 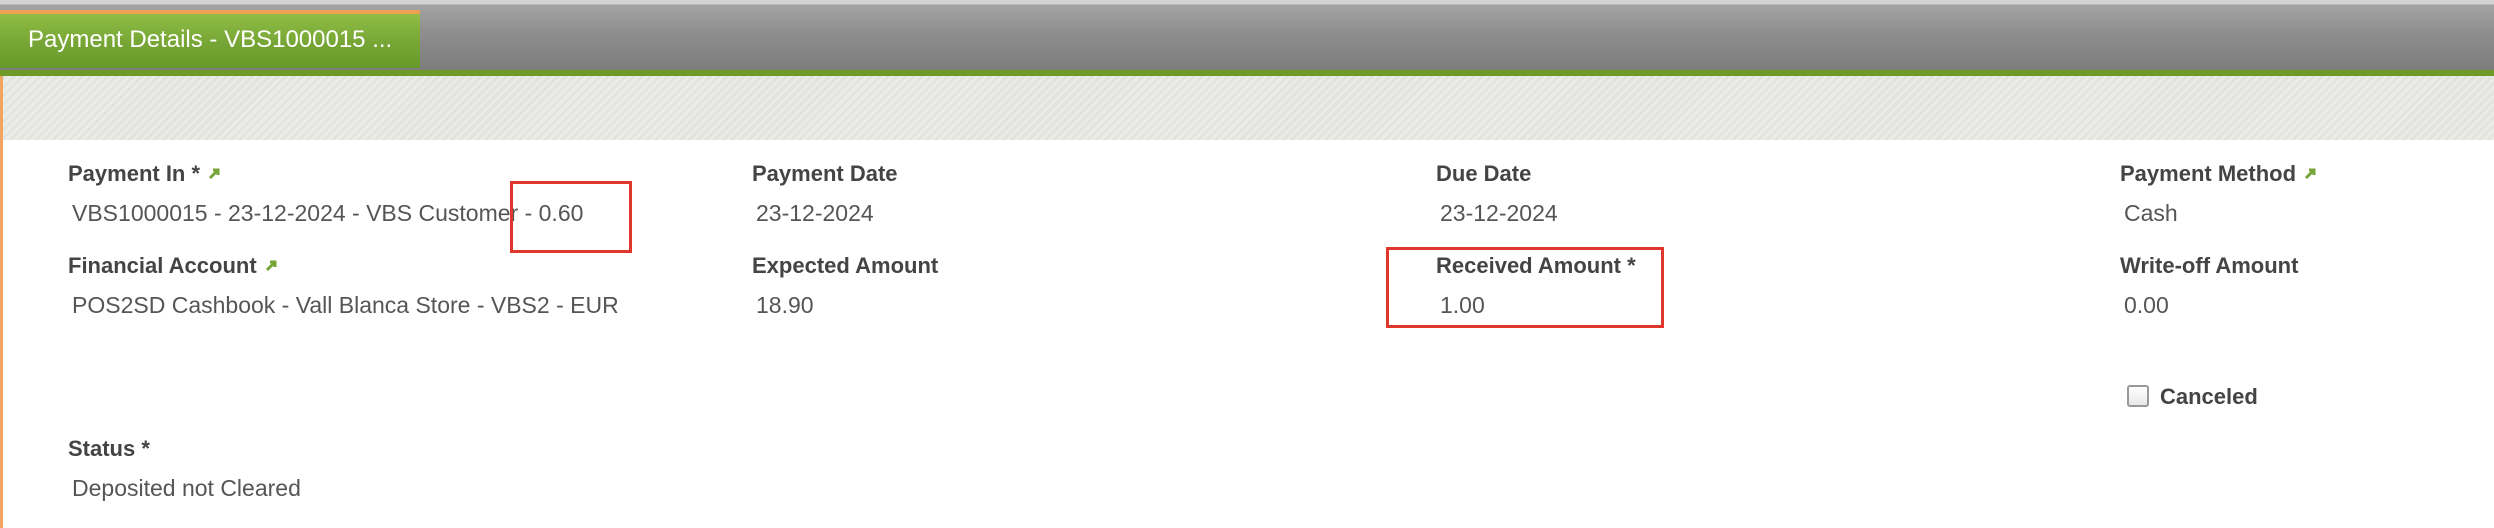 I want to click on payment-method-label: Payment Method, so click(x=2219, y=174).